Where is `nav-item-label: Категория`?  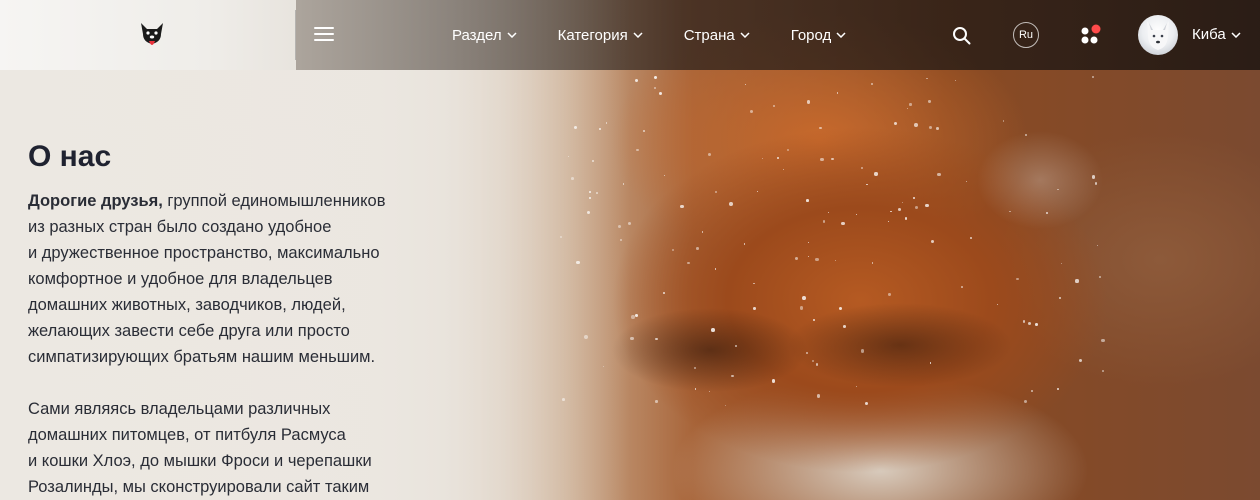
nav-item-label: Категория is located at coordinates (592, 35).